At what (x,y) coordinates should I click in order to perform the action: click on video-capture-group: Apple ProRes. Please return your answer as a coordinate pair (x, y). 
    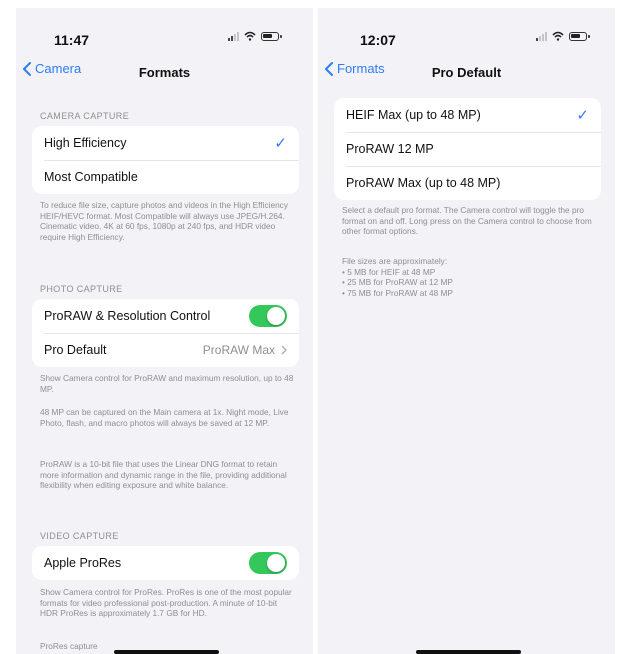
    Looking at the image, I should click on (165, 563).